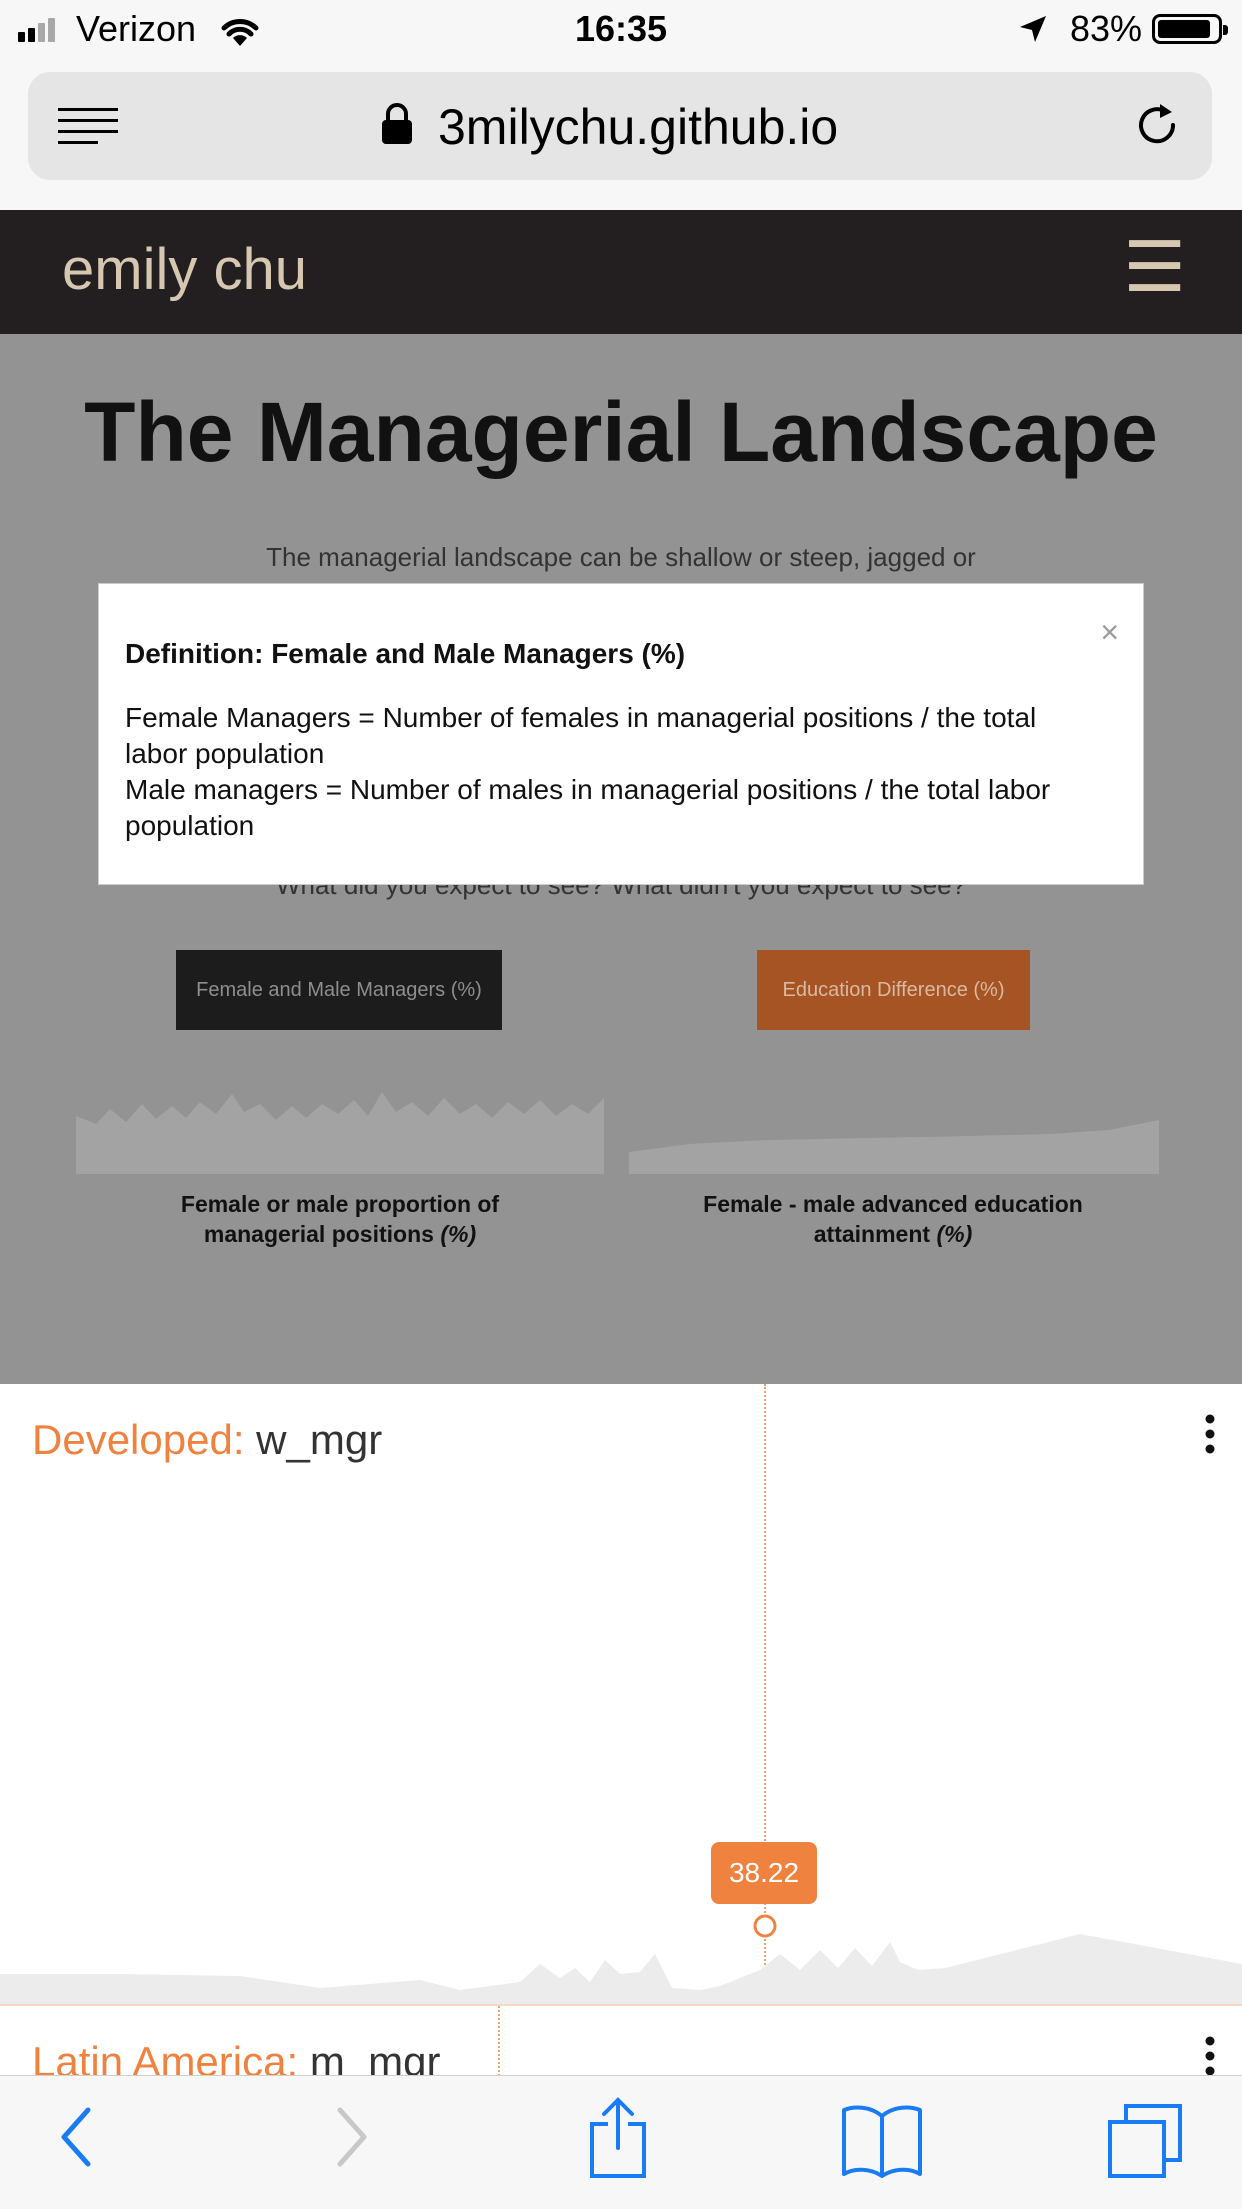 The image size is (1242, 2209). What do you see at coordinates (621, 28) in the screenshot?
I see `clock: 16:35` at bounding box center [621, 28].